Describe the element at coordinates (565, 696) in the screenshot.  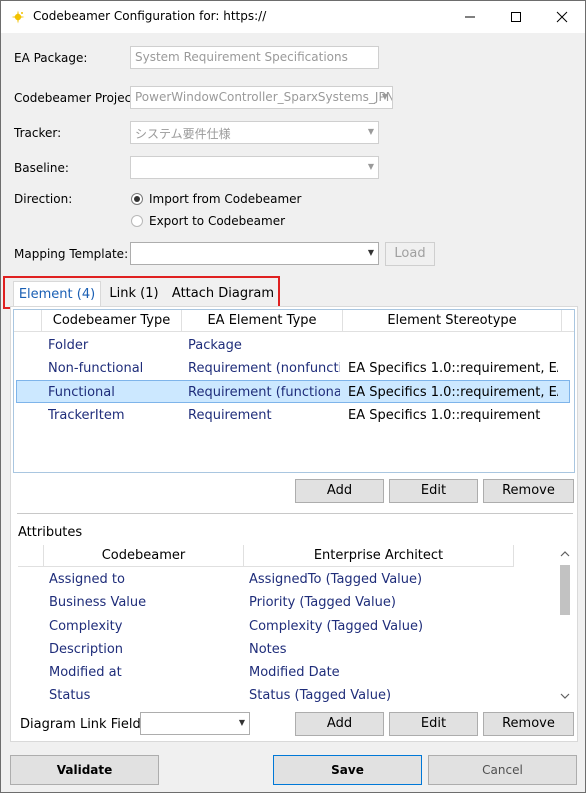
I see `chevron-down-icon` at that location.